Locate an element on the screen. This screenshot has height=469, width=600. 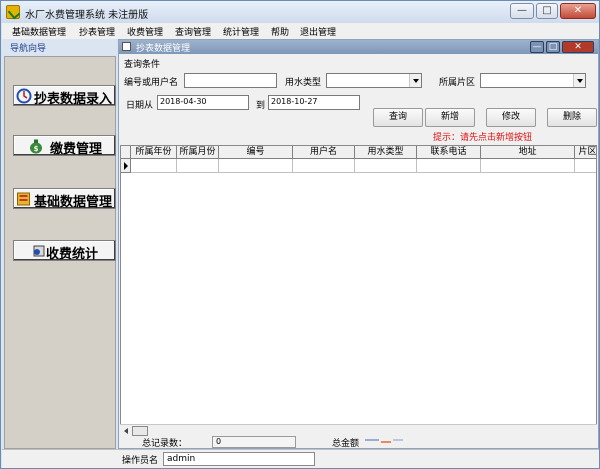
col-header-phone: 联系电话 is located at coordinates (449, 152).